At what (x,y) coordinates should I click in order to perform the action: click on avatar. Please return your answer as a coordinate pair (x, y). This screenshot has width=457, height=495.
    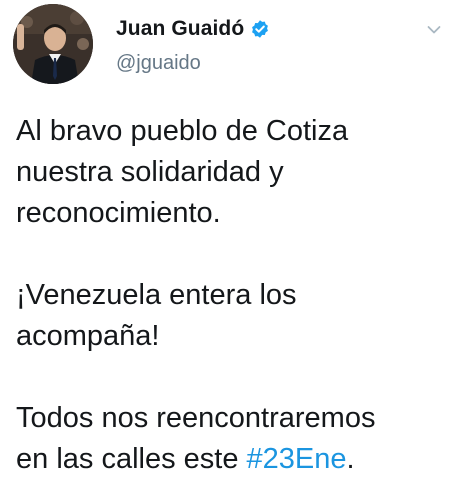
    Looking at the image, I should click on (53, 44).